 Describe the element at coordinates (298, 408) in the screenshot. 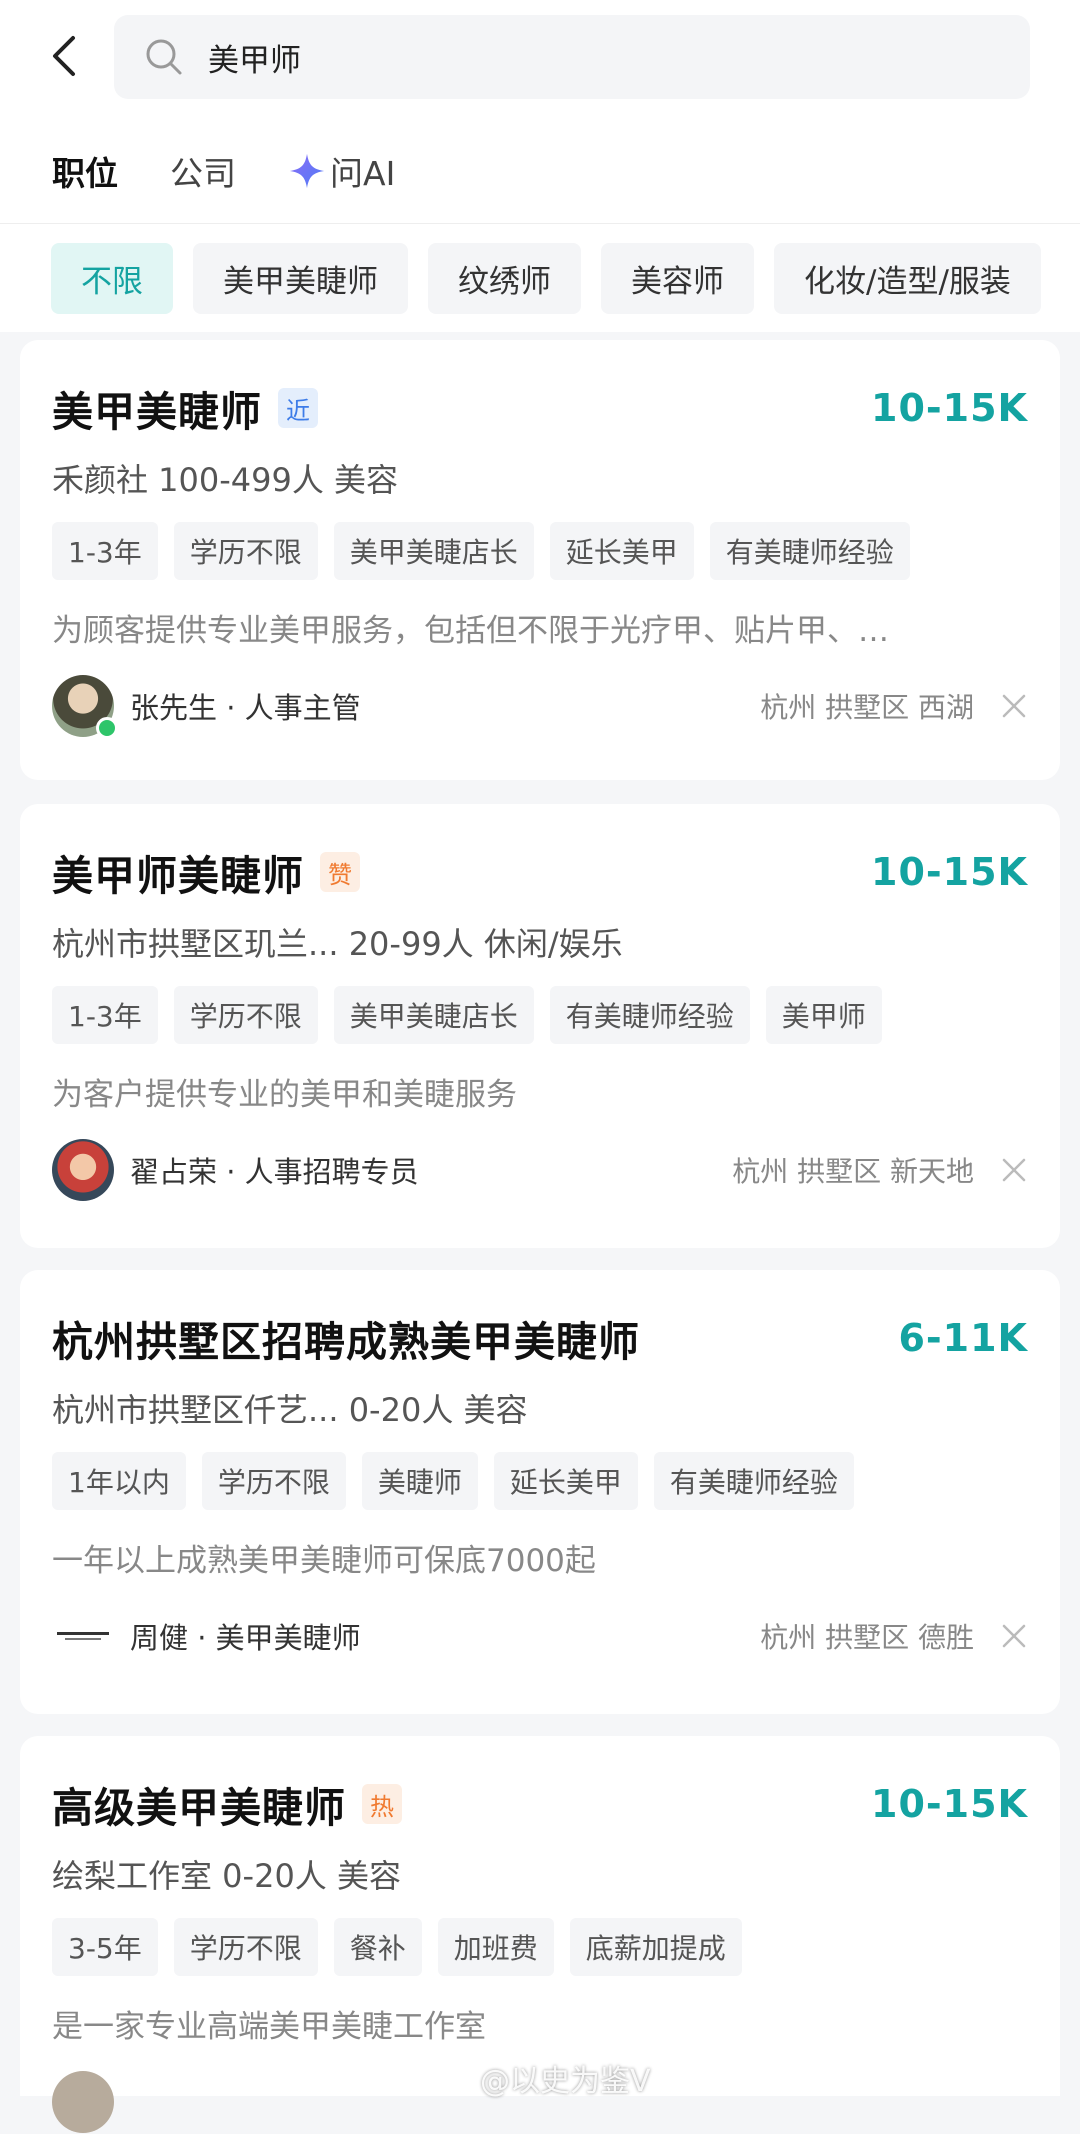

I see `nearby-badge: 近` at that location.